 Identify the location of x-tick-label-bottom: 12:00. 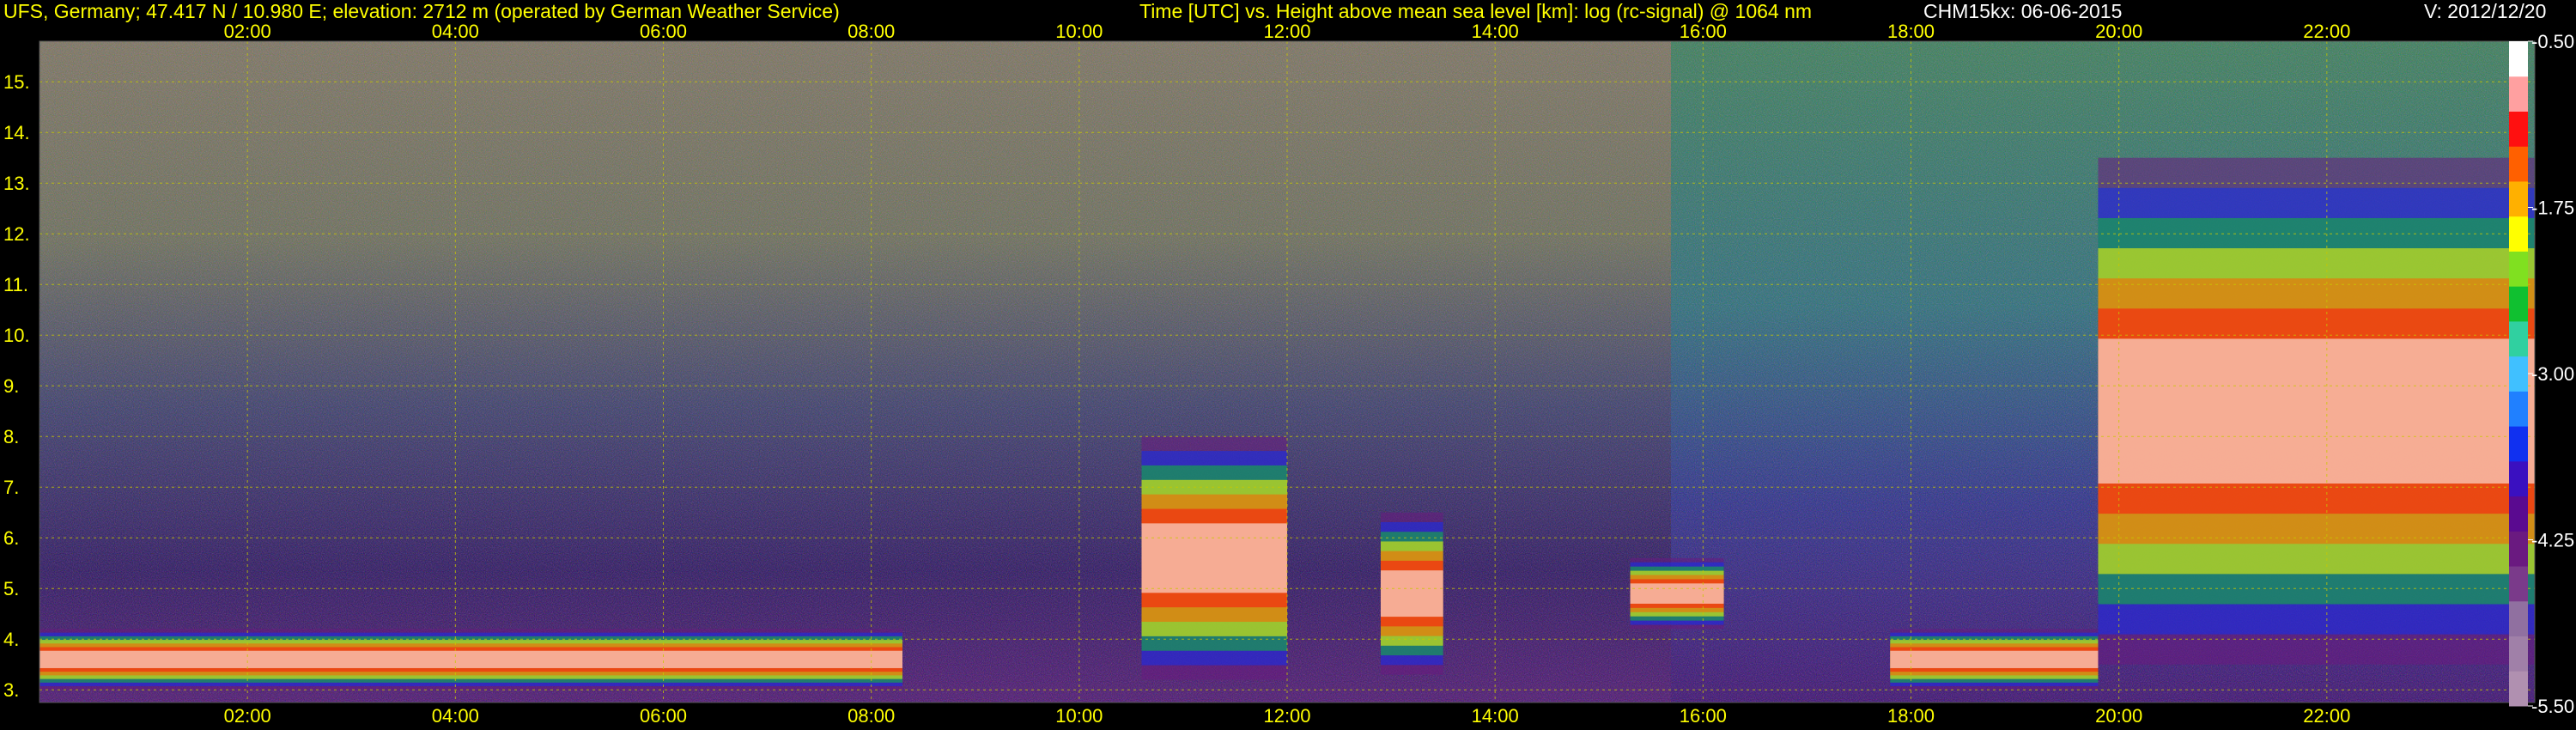
(1287, 716).